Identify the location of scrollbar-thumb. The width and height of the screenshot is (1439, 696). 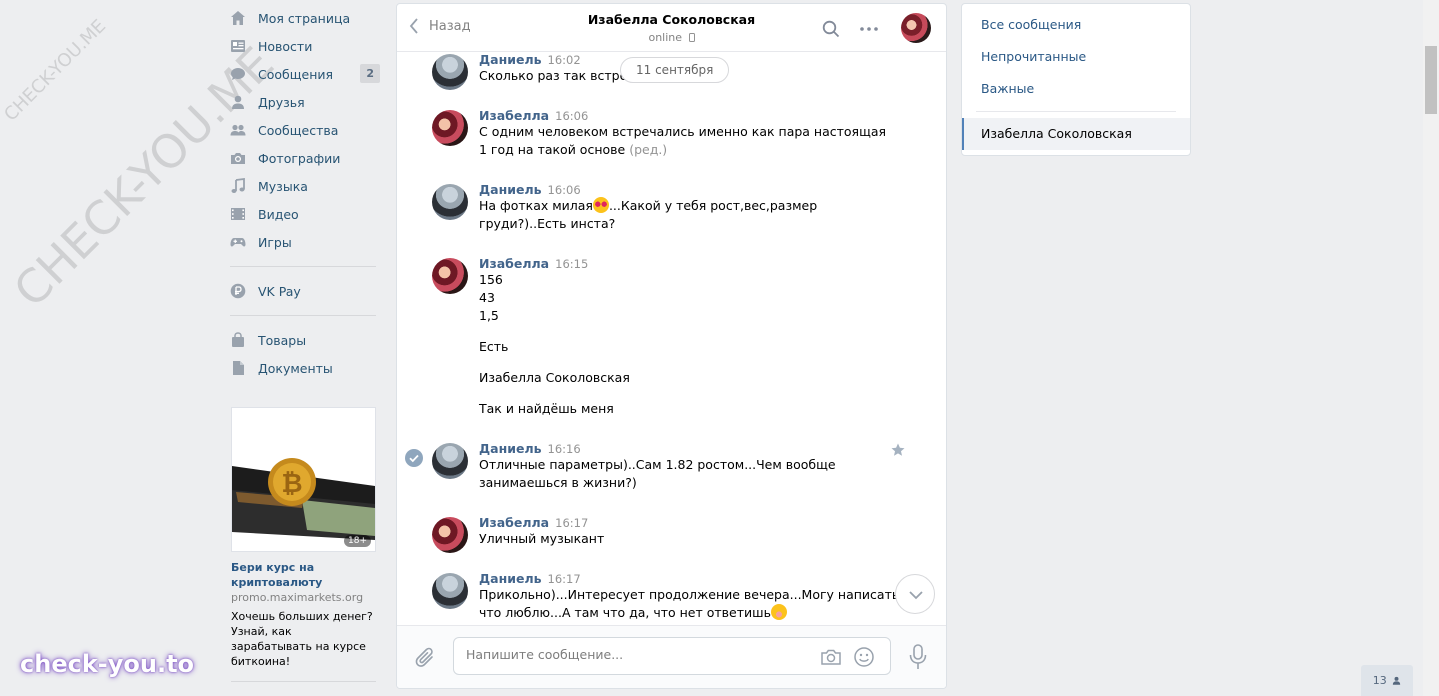
(1431, 80).